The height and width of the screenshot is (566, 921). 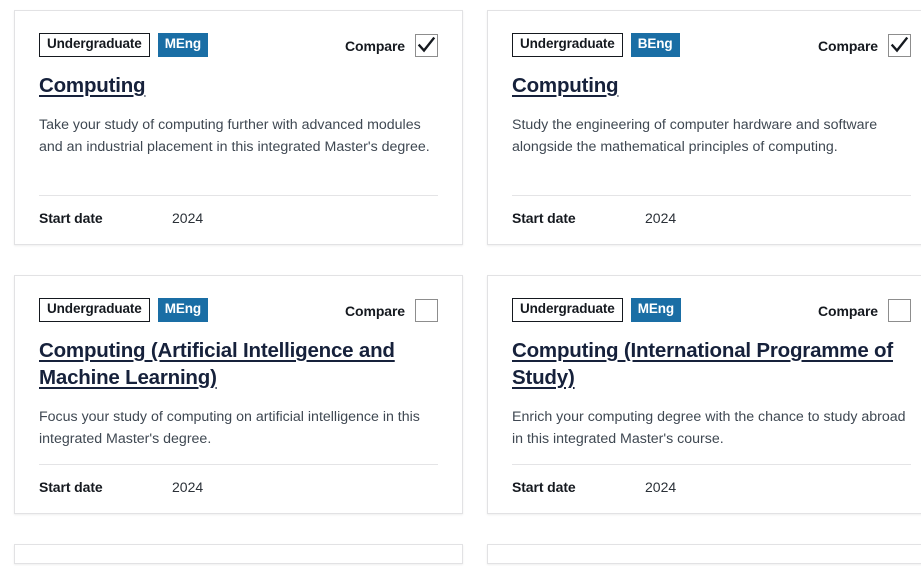 I want to click on award-tag: BEng, so click(x=655, y=45).